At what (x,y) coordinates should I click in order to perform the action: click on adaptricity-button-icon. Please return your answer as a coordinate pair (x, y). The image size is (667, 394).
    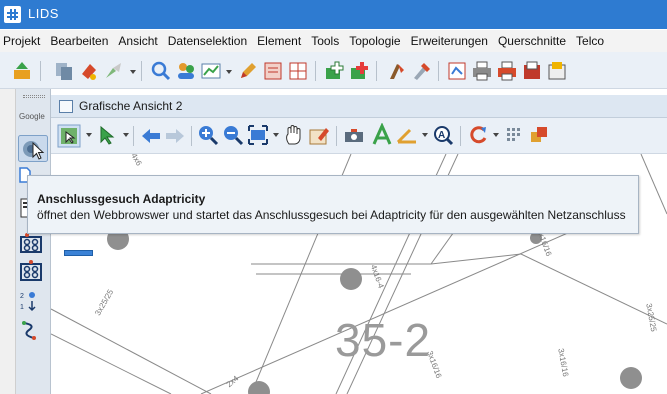
    Looking at the image, I should click on (33, 148).